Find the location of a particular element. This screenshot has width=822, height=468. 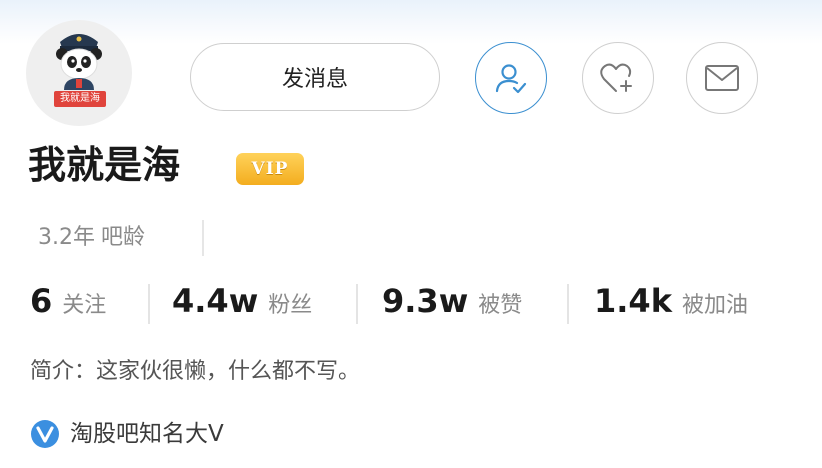

user-follow-icon is located at coordinates (511, 79).